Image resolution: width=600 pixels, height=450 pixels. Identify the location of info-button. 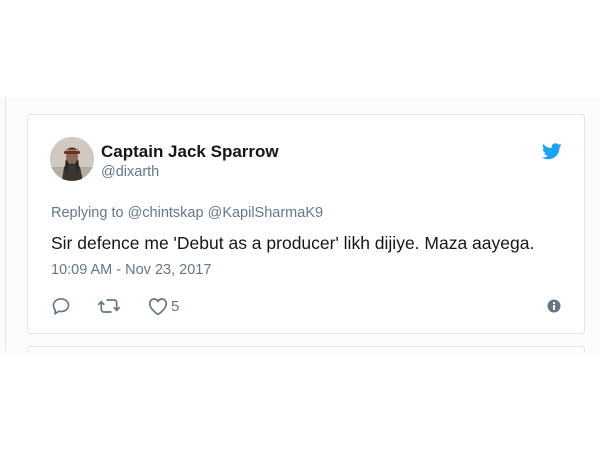
(554, 306).